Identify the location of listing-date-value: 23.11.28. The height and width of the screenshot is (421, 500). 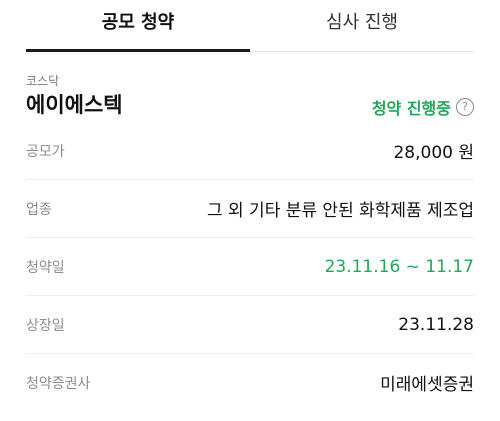
(436, 324).